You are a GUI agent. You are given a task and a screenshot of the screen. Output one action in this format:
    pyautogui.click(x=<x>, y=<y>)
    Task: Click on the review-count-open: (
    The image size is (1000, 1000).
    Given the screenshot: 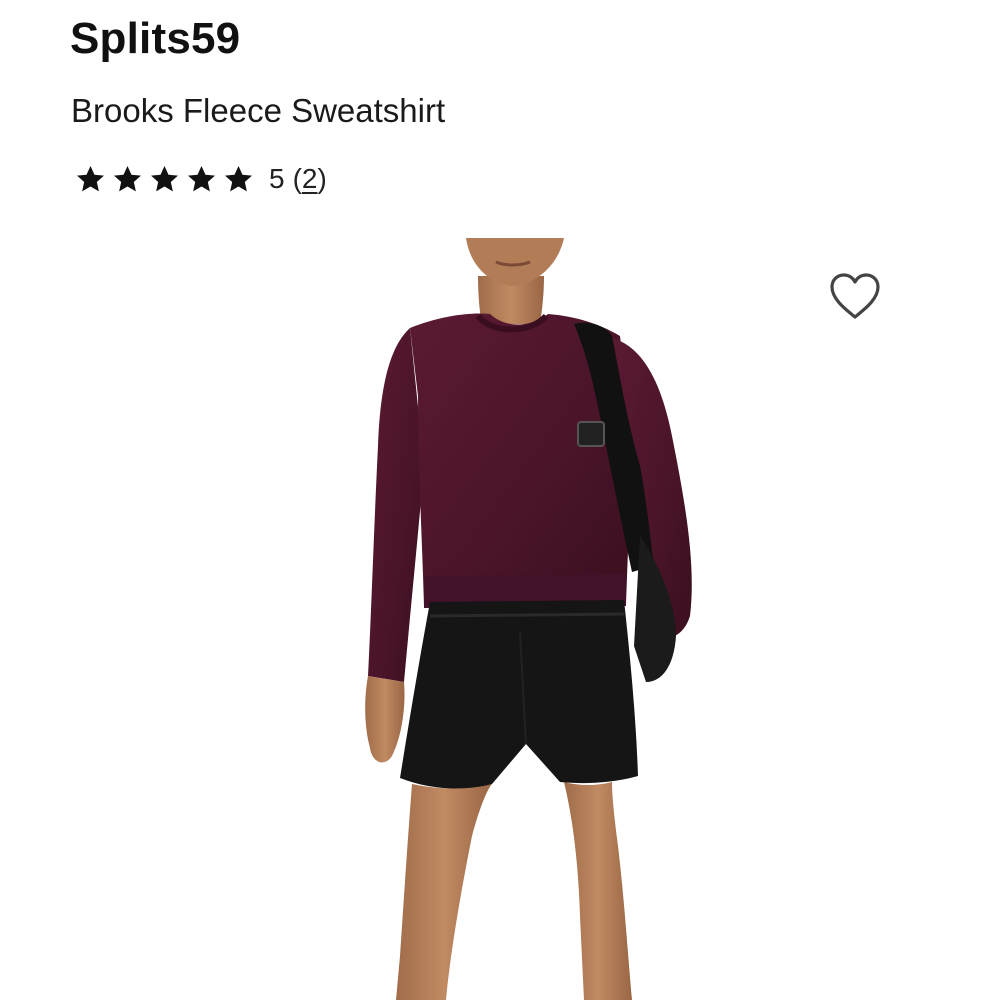 What is the action you would take?
    pyautogui.click(x=297, y=178)
    